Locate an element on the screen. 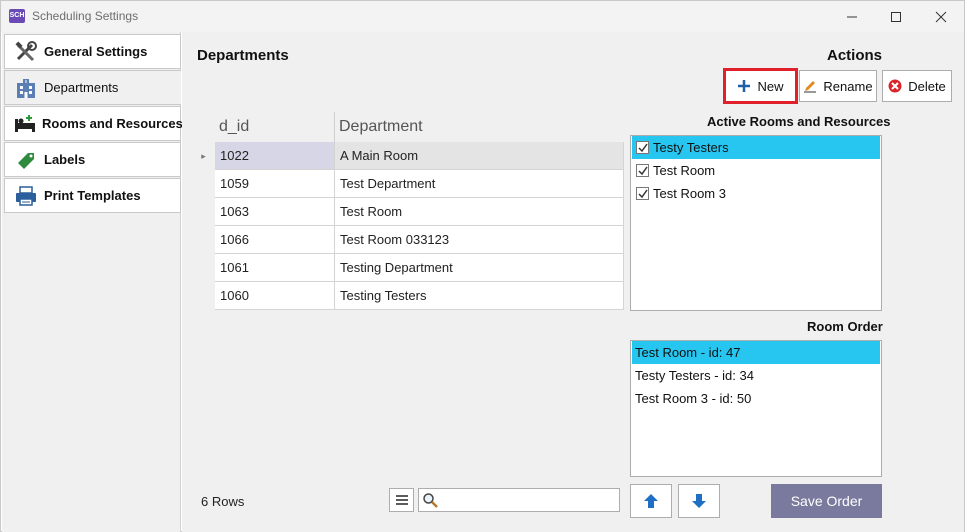 Image resolution: width=965 pixels, height=532 pixels. grid-header: d_id Department is located at coordinates (408, 127).